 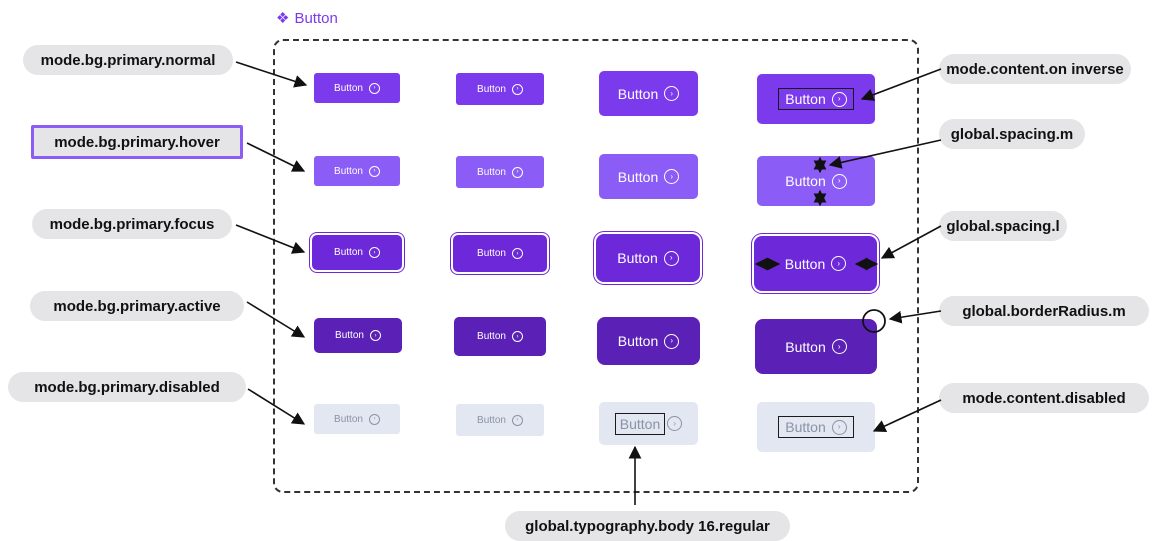 I want to click on arrow-content-on-inverse, so click(x=901, y=84).